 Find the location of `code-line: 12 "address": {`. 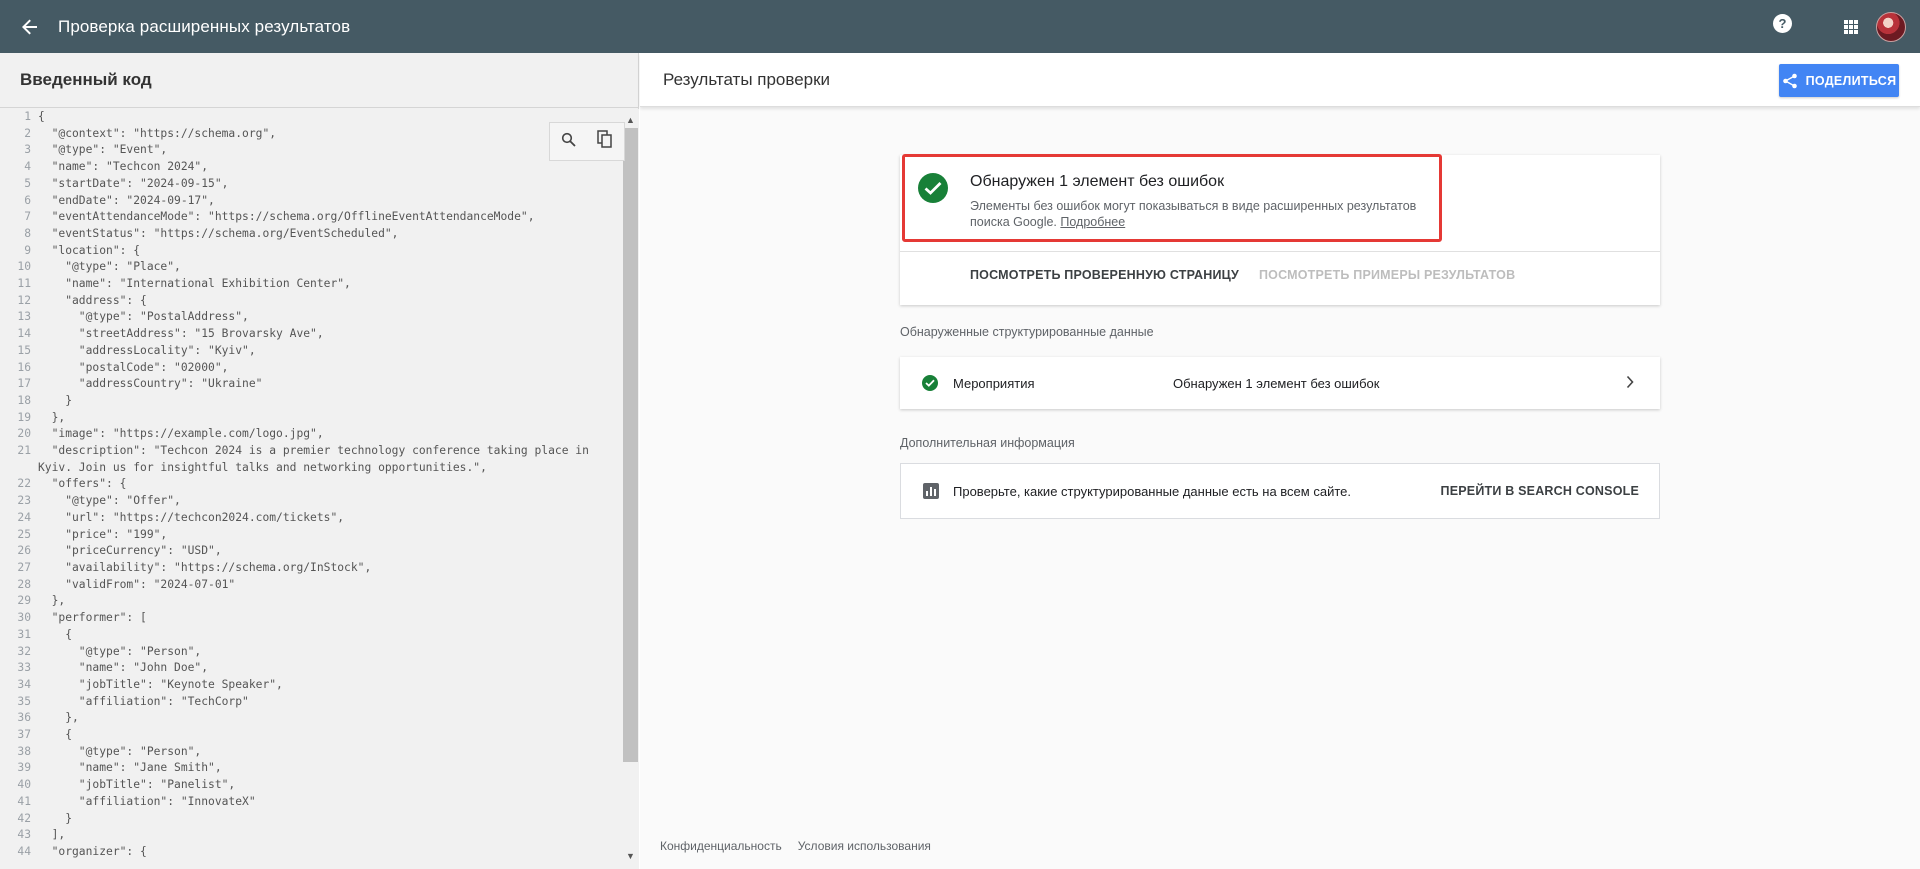

code-line: 12 "address": { is located at coordinates (311, 301).